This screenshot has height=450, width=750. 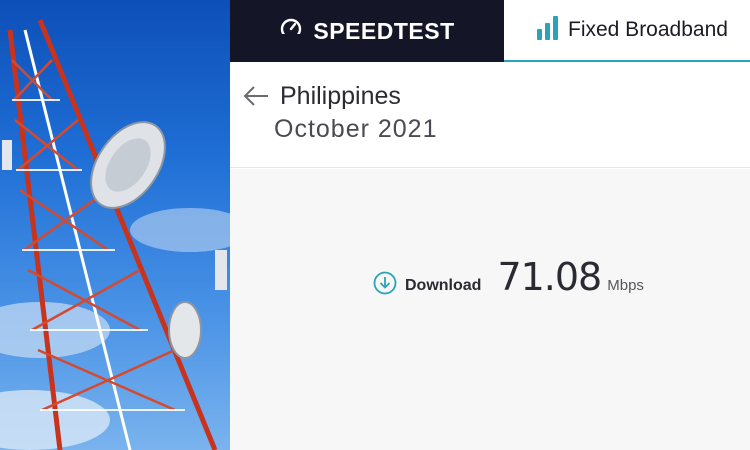 What do you see at coordinates (128, 165) in the screenshot?
I see `dish-antenna` at bounding box center [128, 165].